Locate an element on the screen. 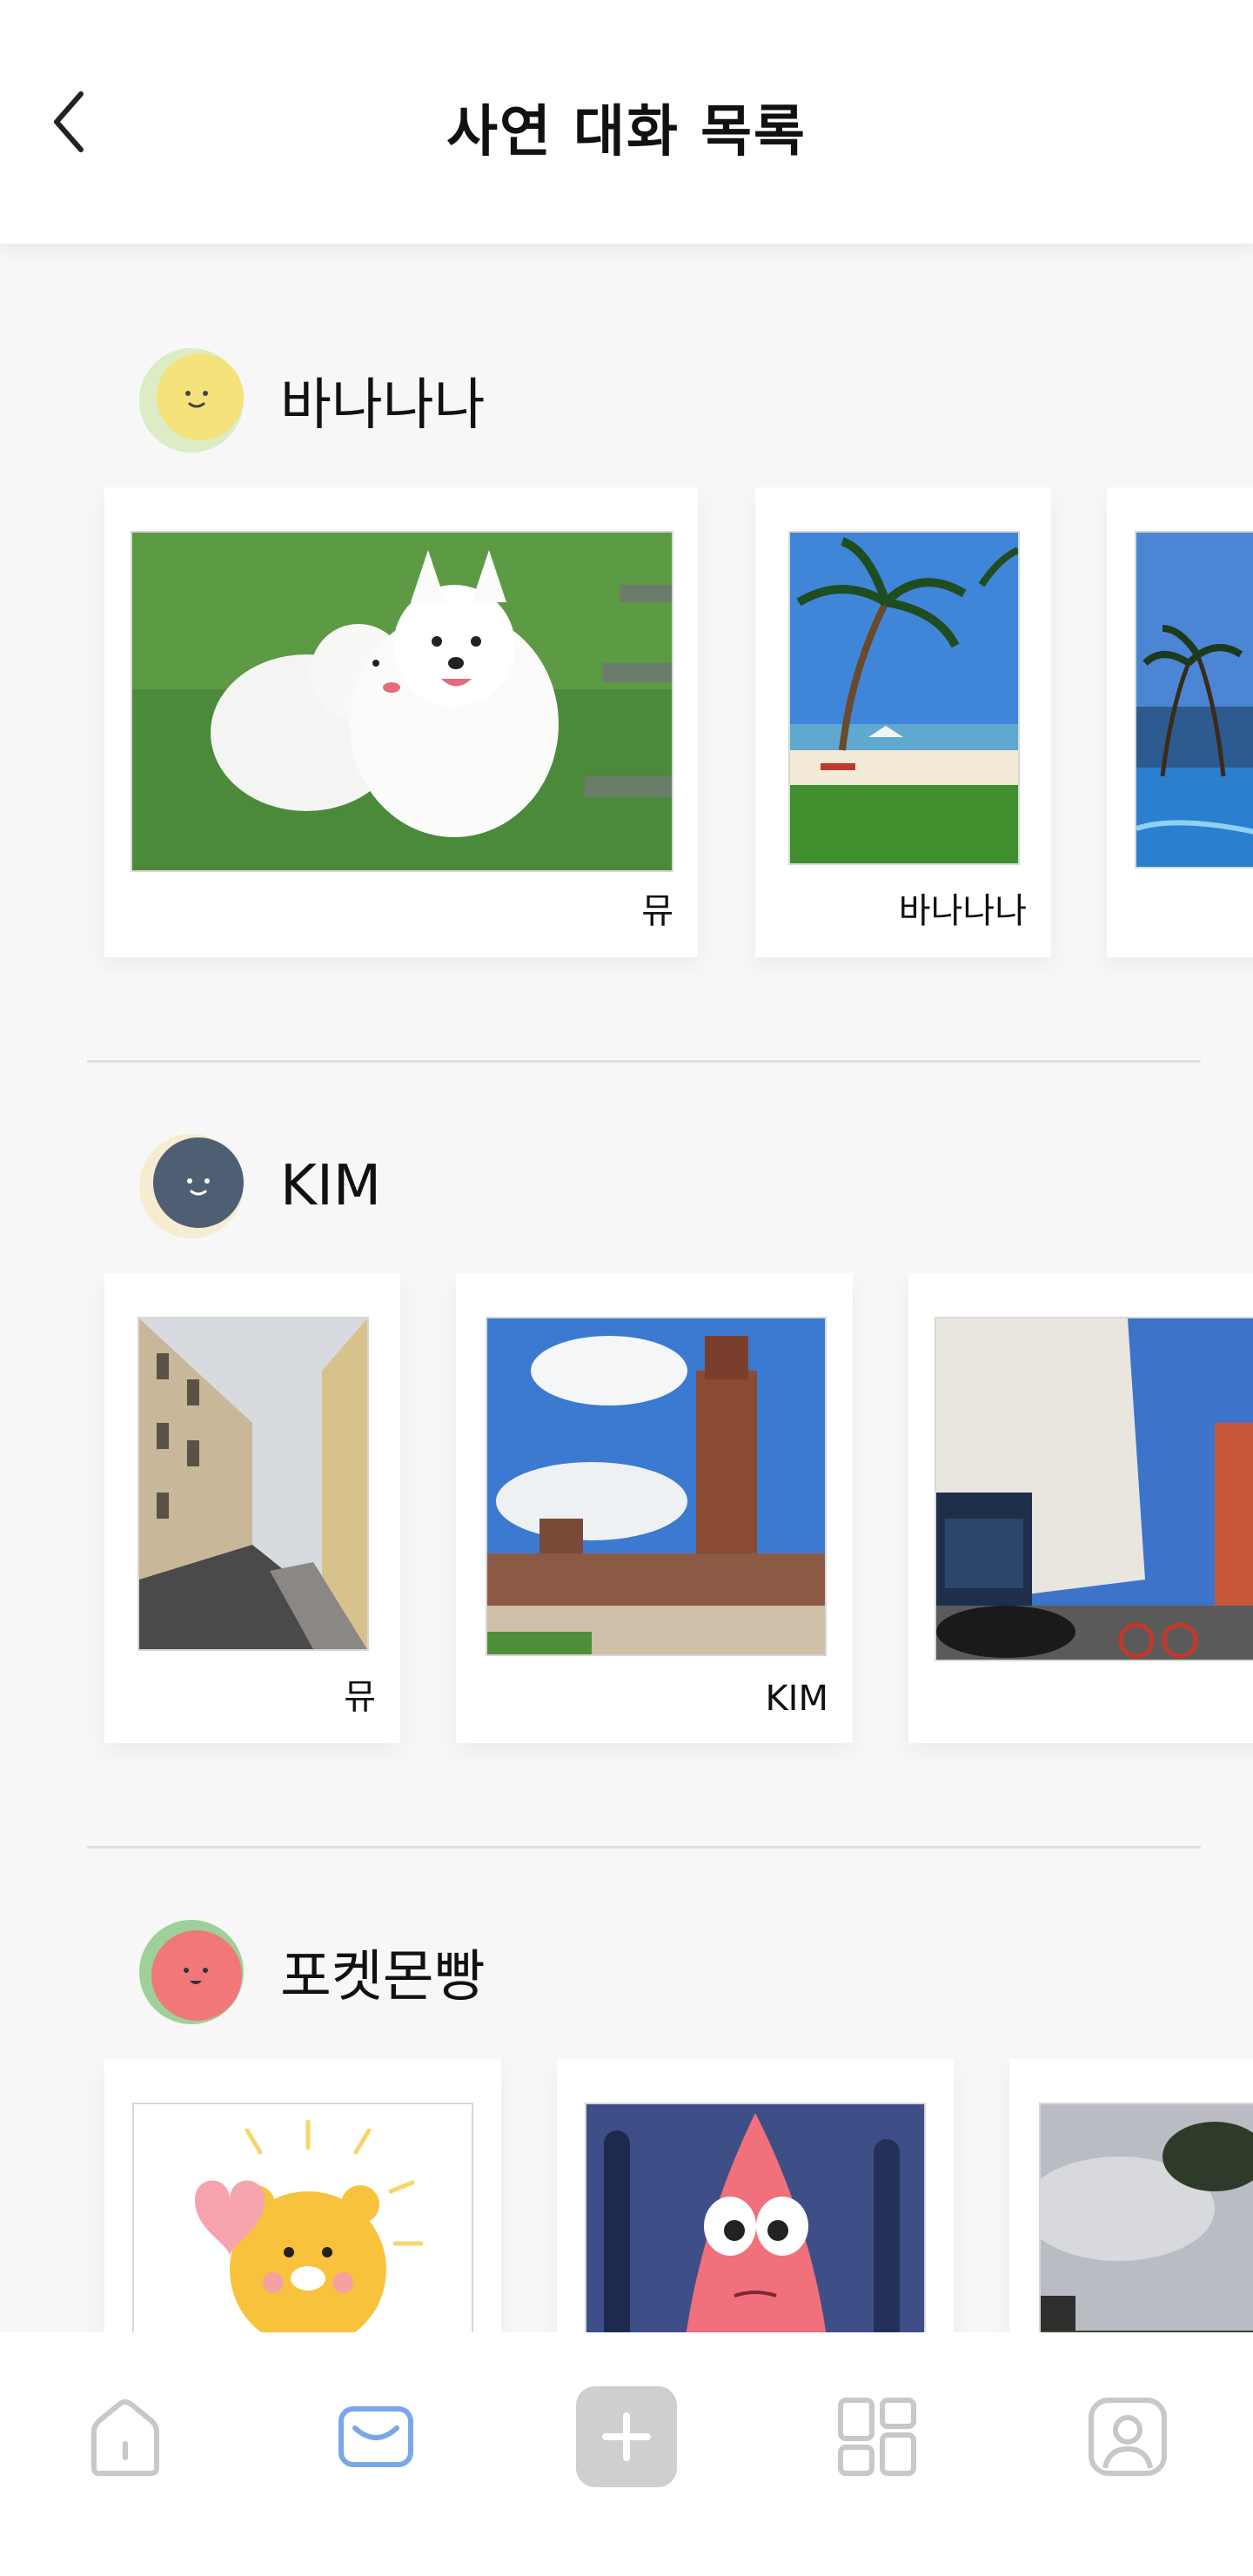 The height and width of the screenshot is (2576, 1253). nav-grid is located at coordinates (877, 2437).